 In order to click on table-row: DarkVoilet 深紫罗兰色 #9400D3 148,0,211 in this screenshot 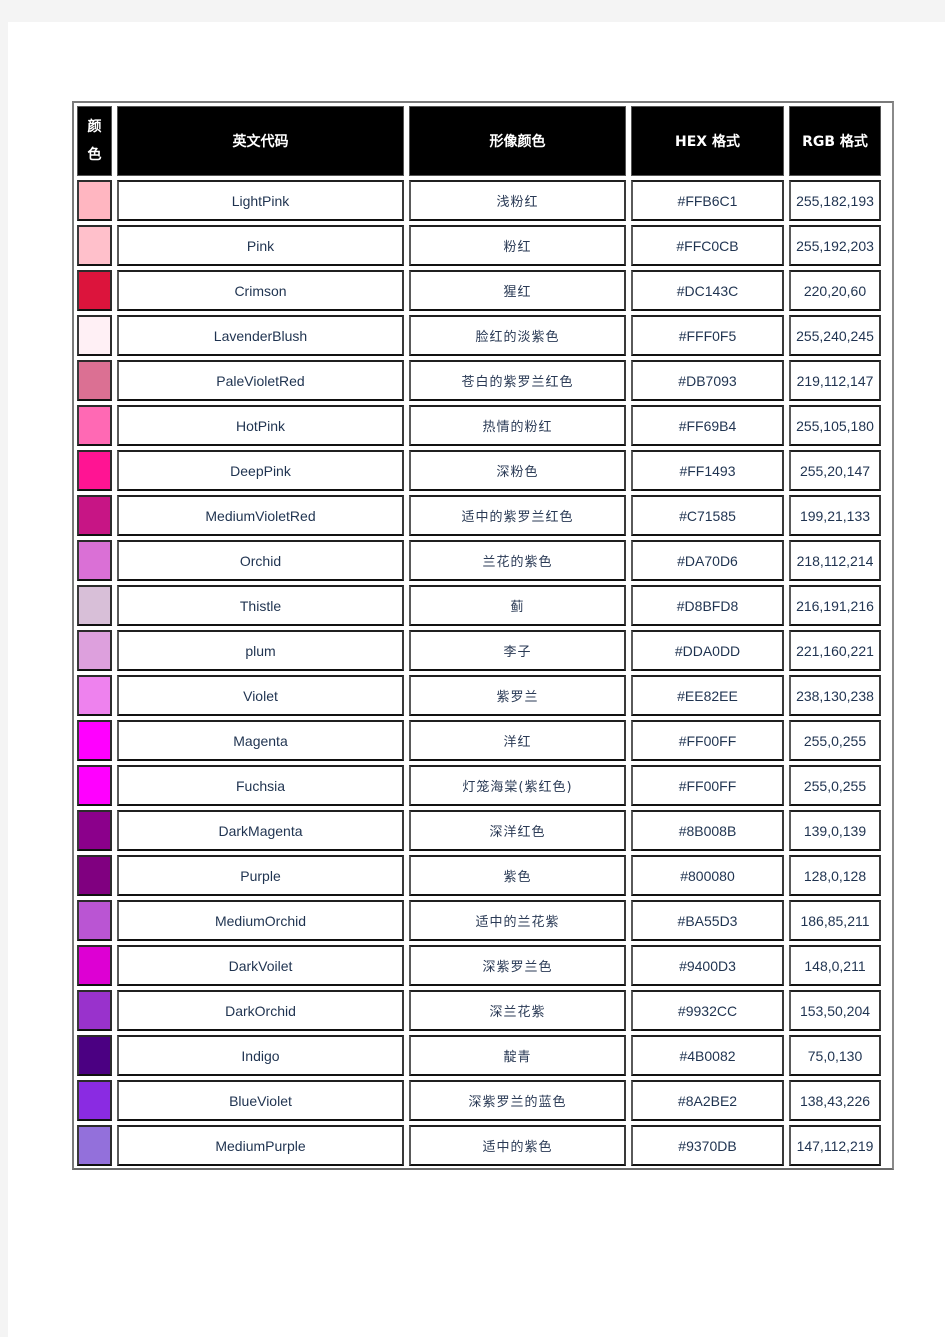, I will do `click(479, 965)`.